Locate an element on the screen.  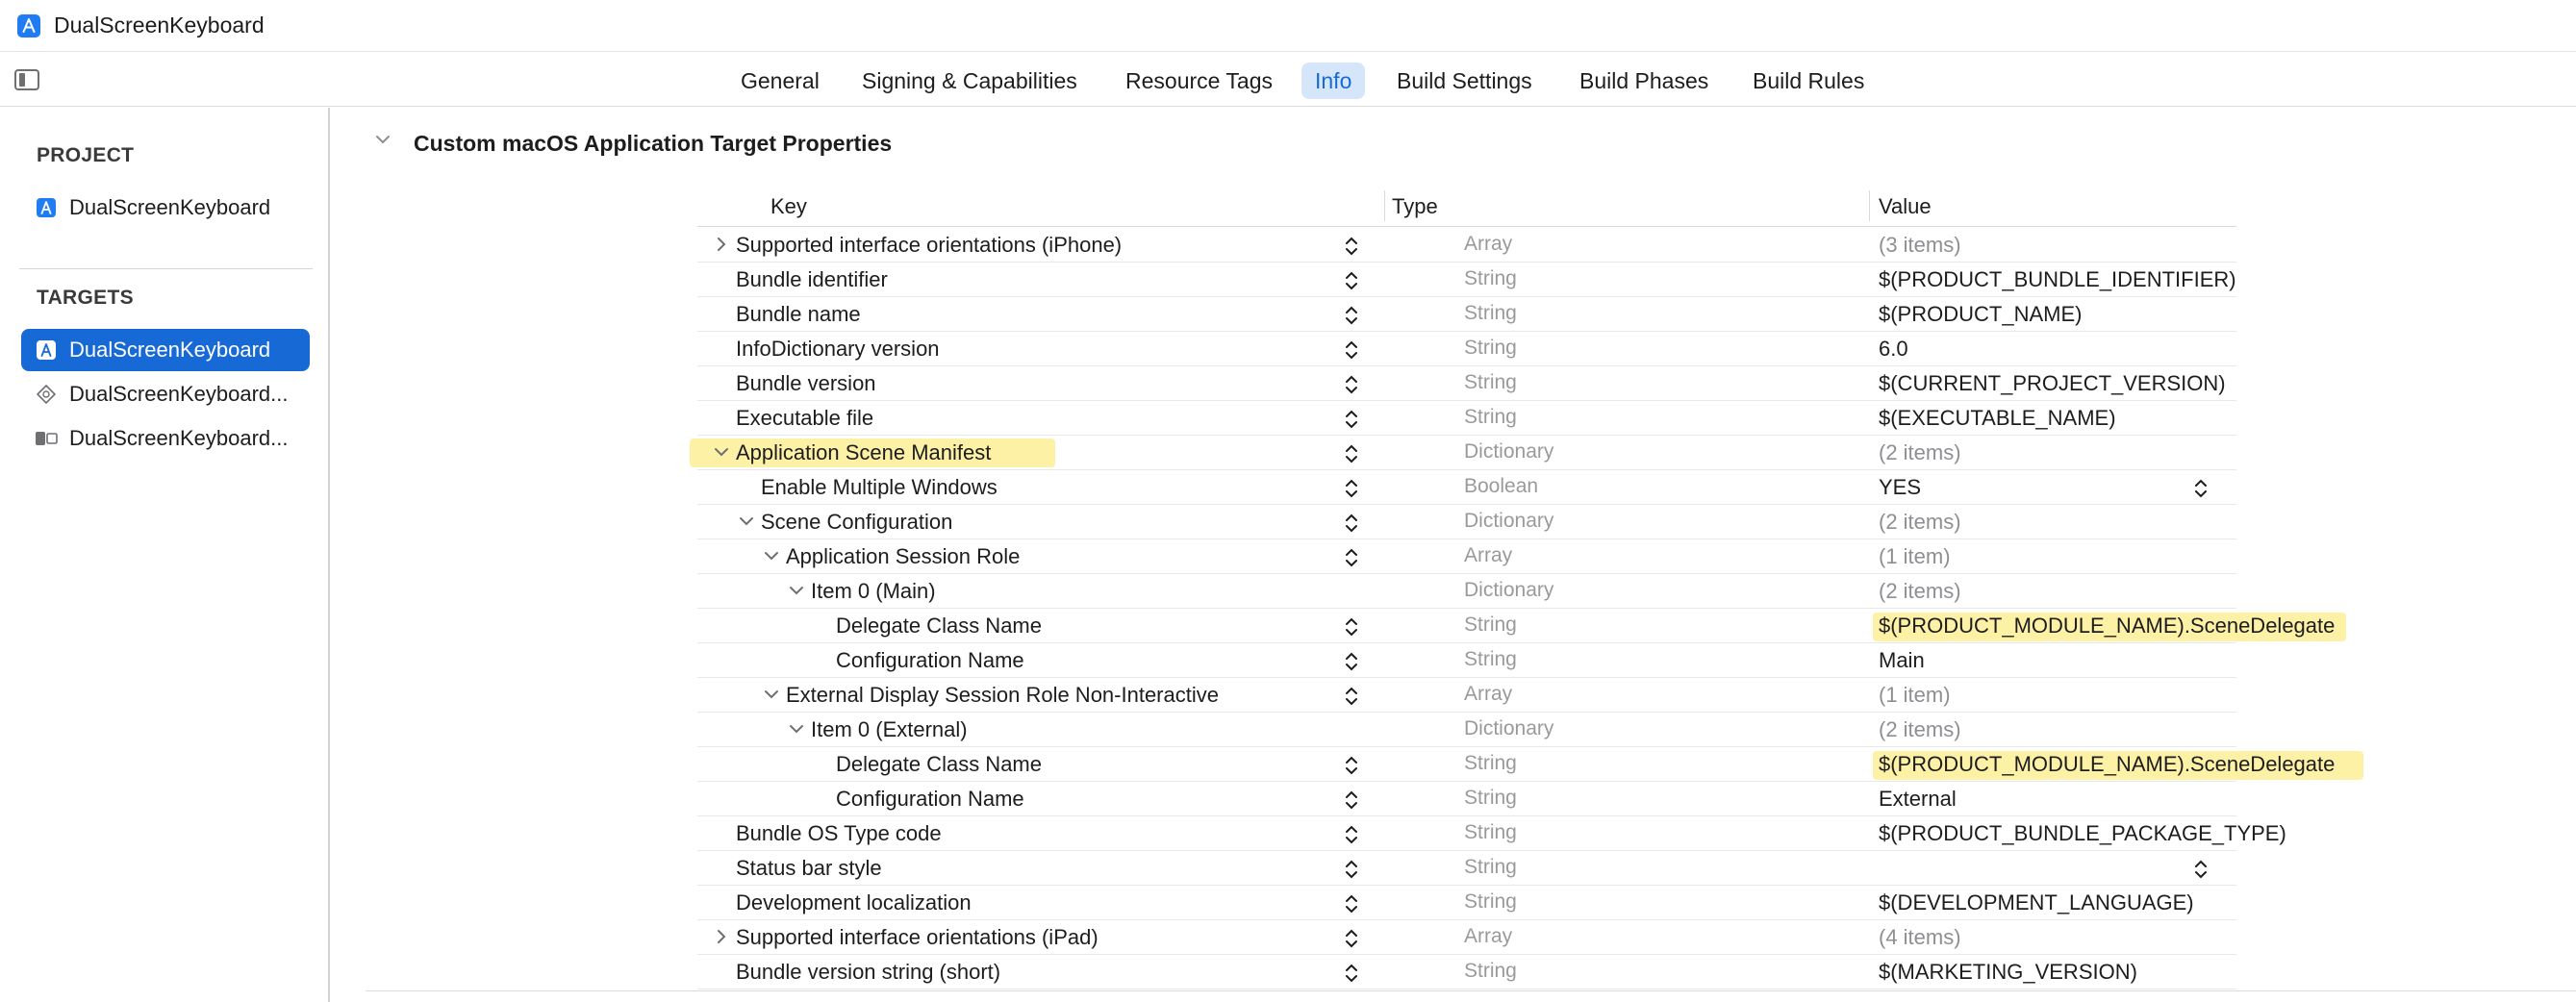
tab-resource-tags: Resource Tags is located at coordinates (1199, 81).